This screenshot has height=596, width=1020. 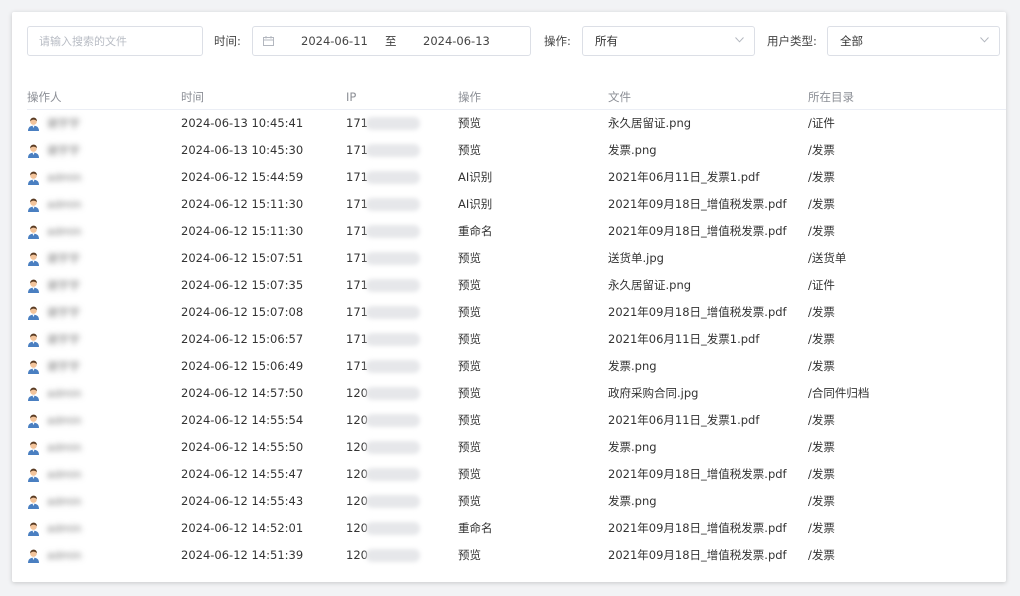 I want to click on chevron-down-icon, so click(x=739, y=40).